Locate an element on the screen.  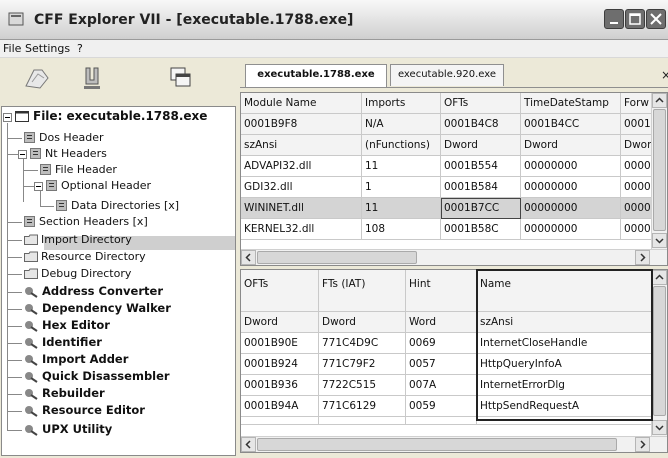
menu-help: ? is located at coordinates (80, 48).